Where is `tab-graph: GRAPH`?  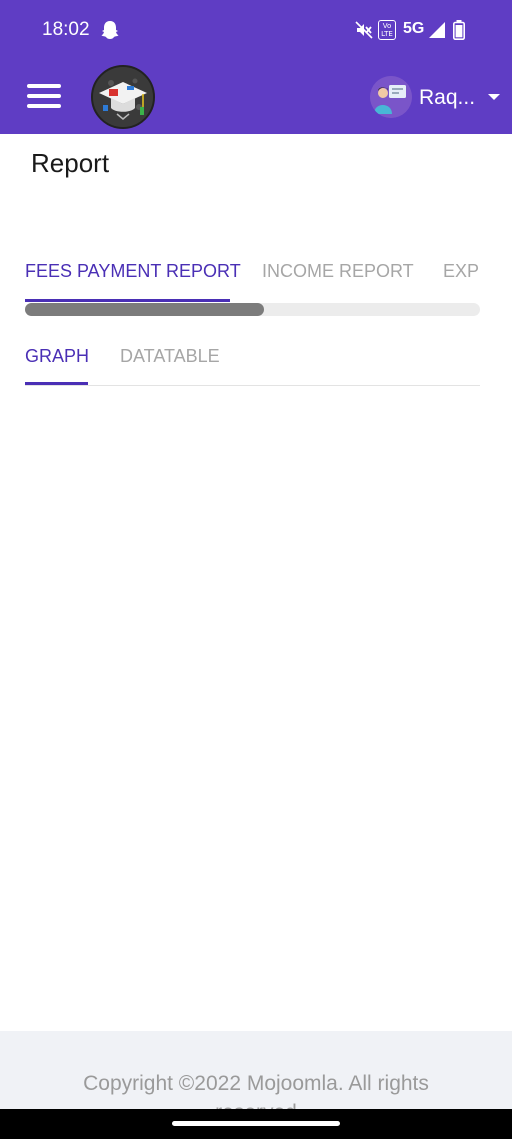 tab-graph: GRAPH is located at coordinates (57, 356).